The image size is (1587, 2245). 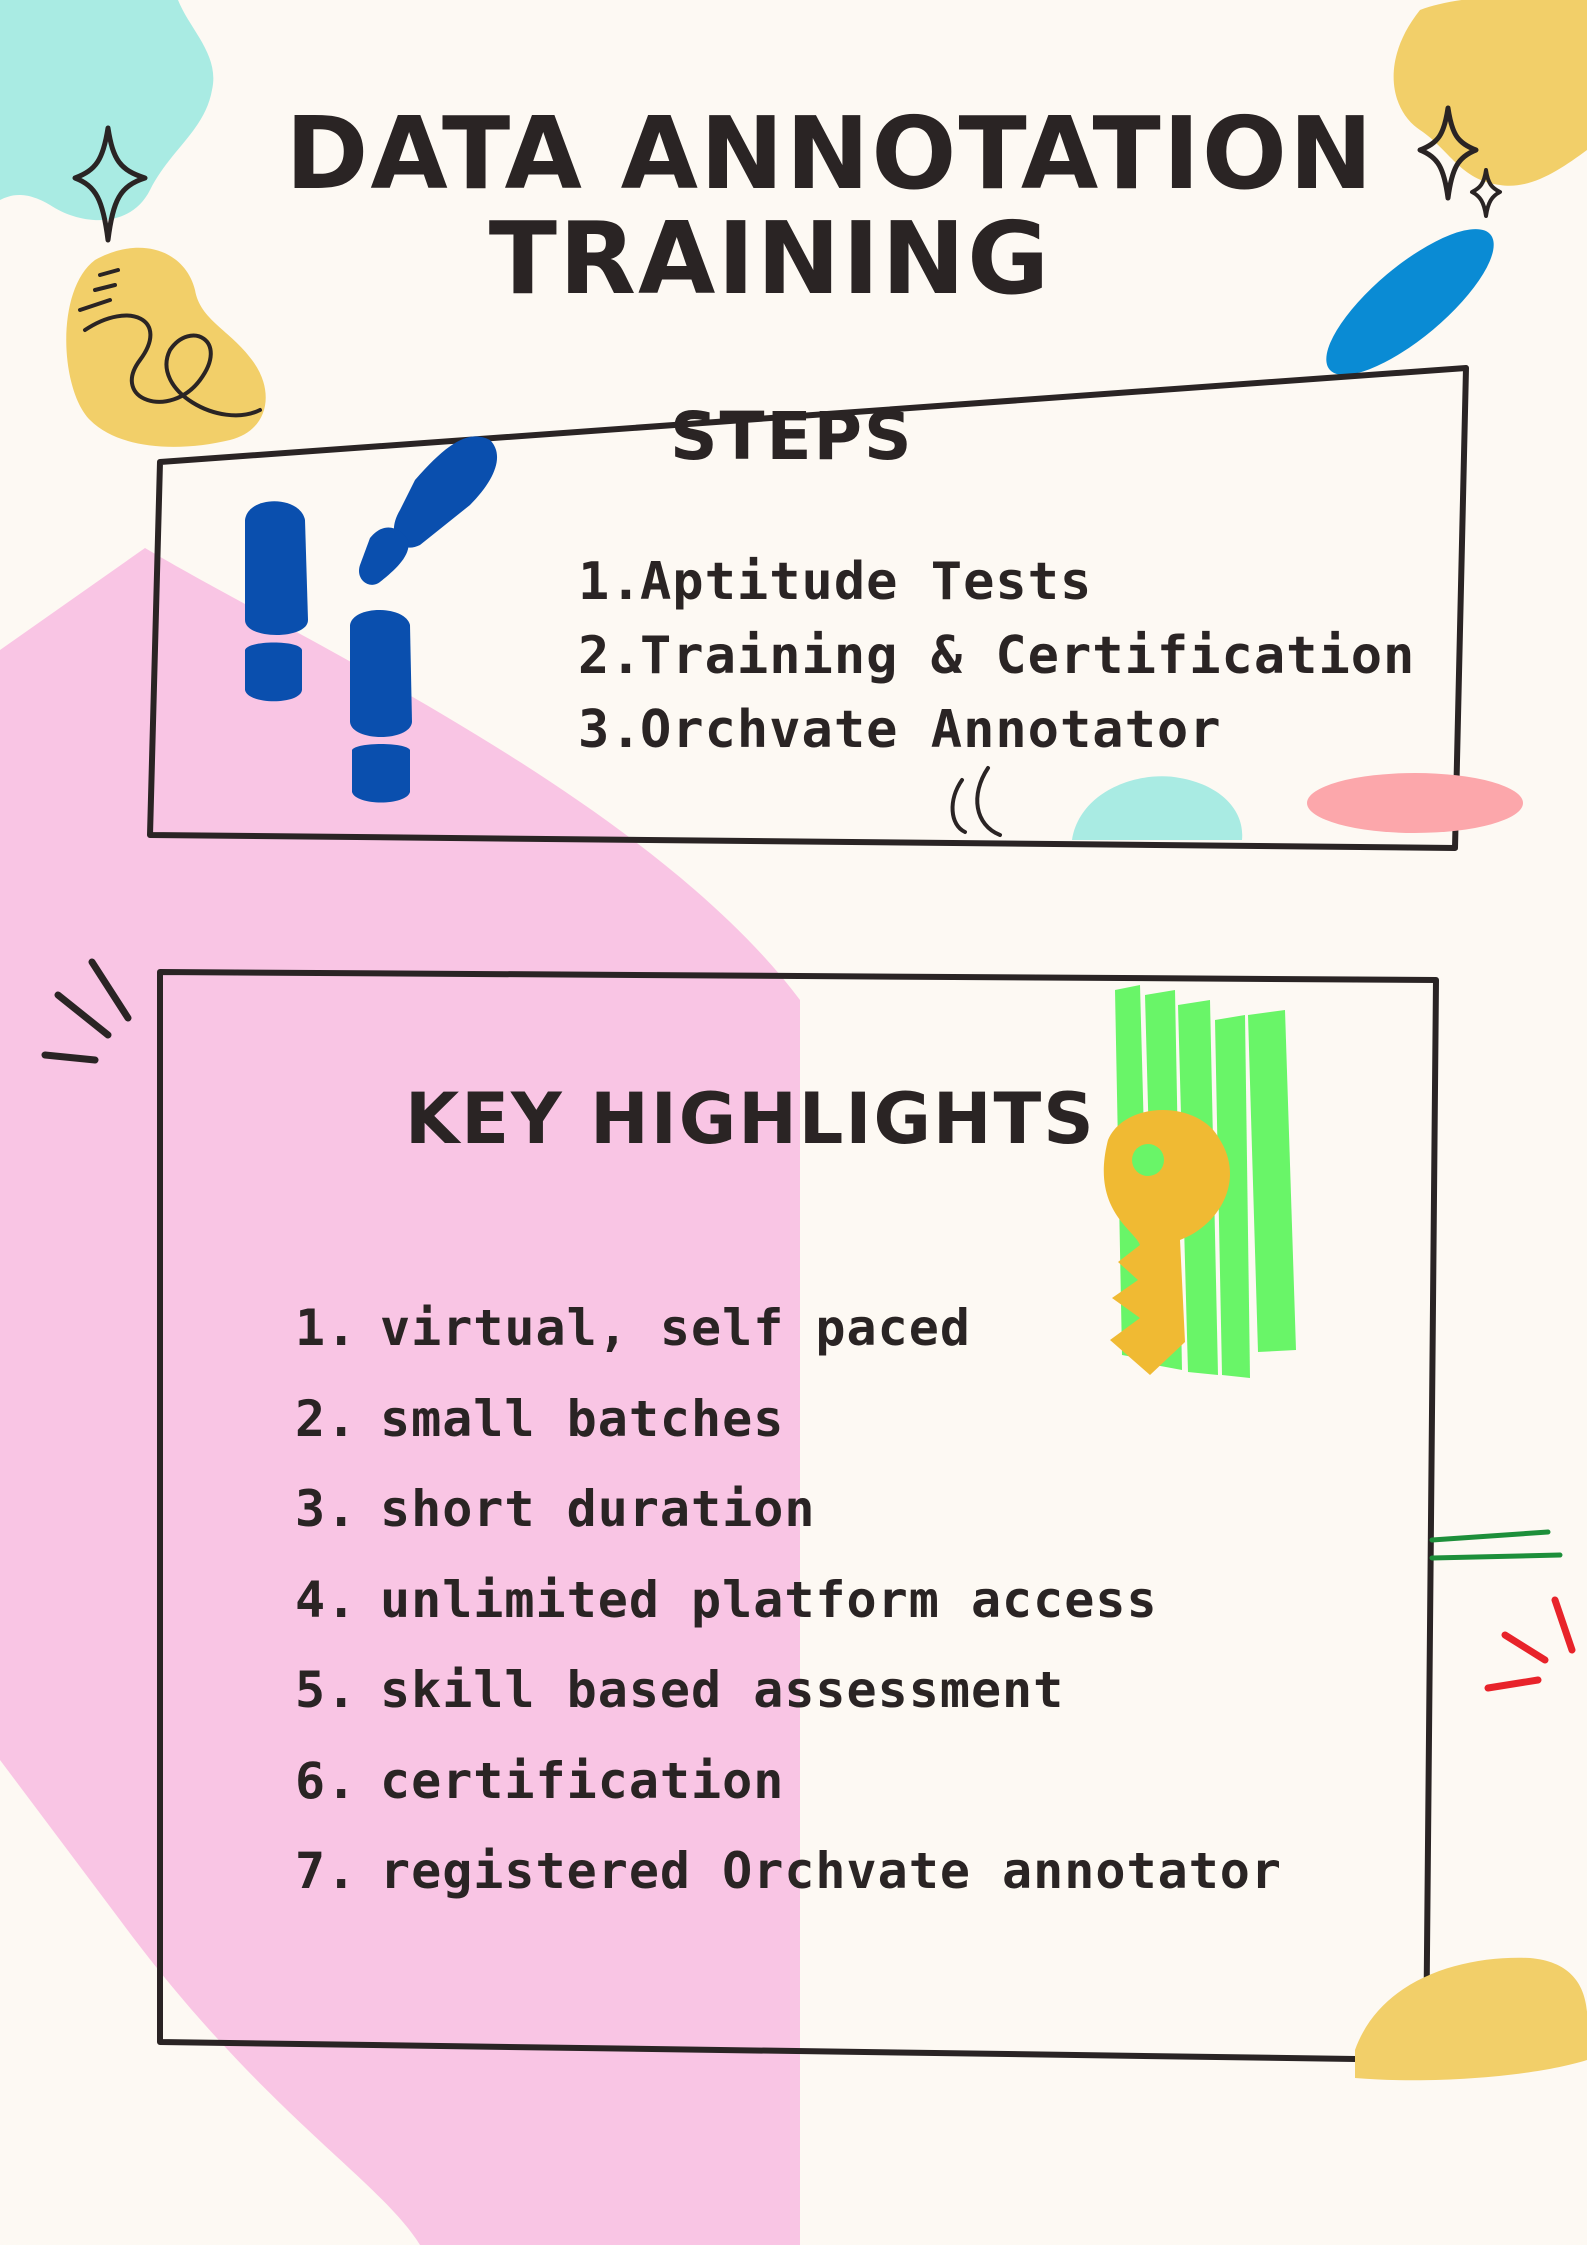 I want to click on list-item: 1.Aptitude Tests, so click(x=996, y=582).